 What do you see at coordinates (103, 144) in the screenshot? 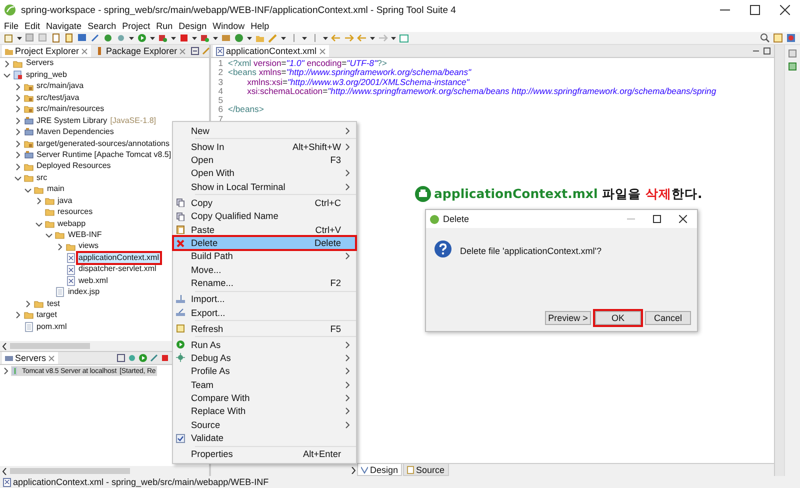
I see `tree-item: target/generated-sources/annotations` at bounding box center [103, 144].